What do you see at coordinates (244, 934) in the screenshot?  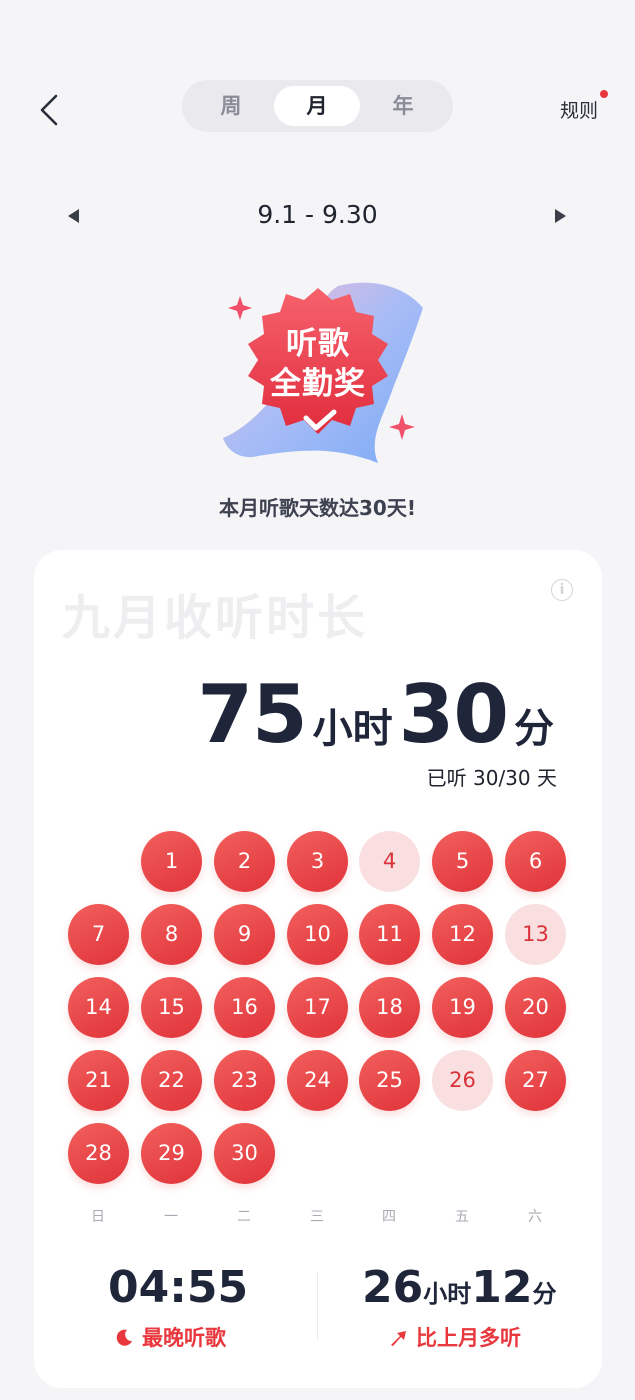 I see `calendar-day: 9` at bounding box center [244, 934].